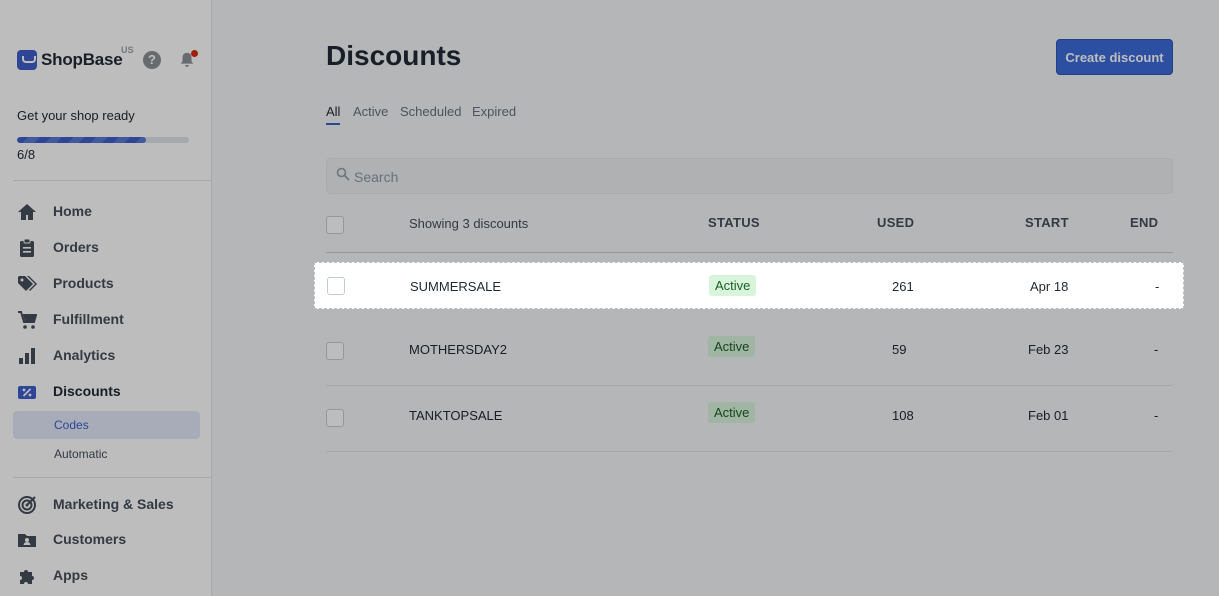  I want to click on sidebar-item-label: Marketing & Sales, so click(113, 504).